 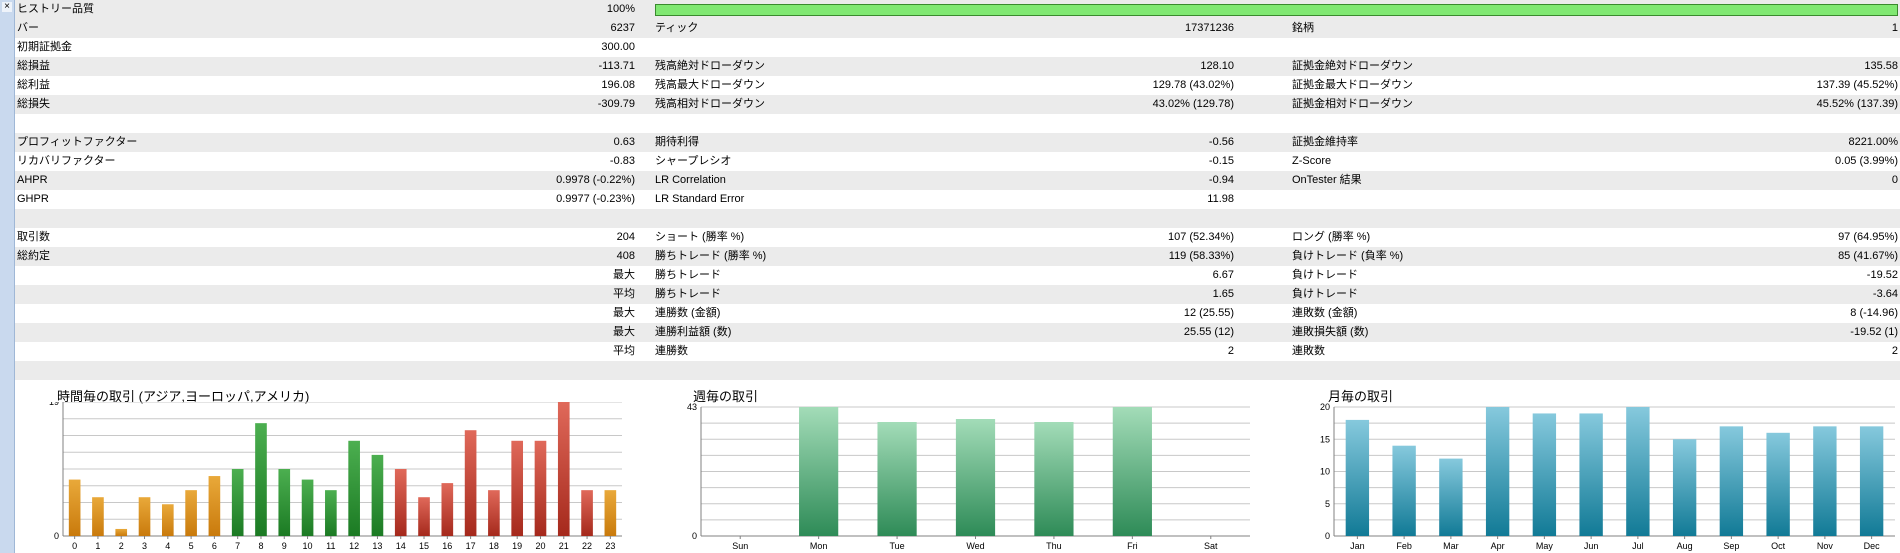 What do you see at coordinates (595, 180) in the screenshot?
I see `stat-value: 0.9978 (-0.22%)` at bounding box center [595, 180].